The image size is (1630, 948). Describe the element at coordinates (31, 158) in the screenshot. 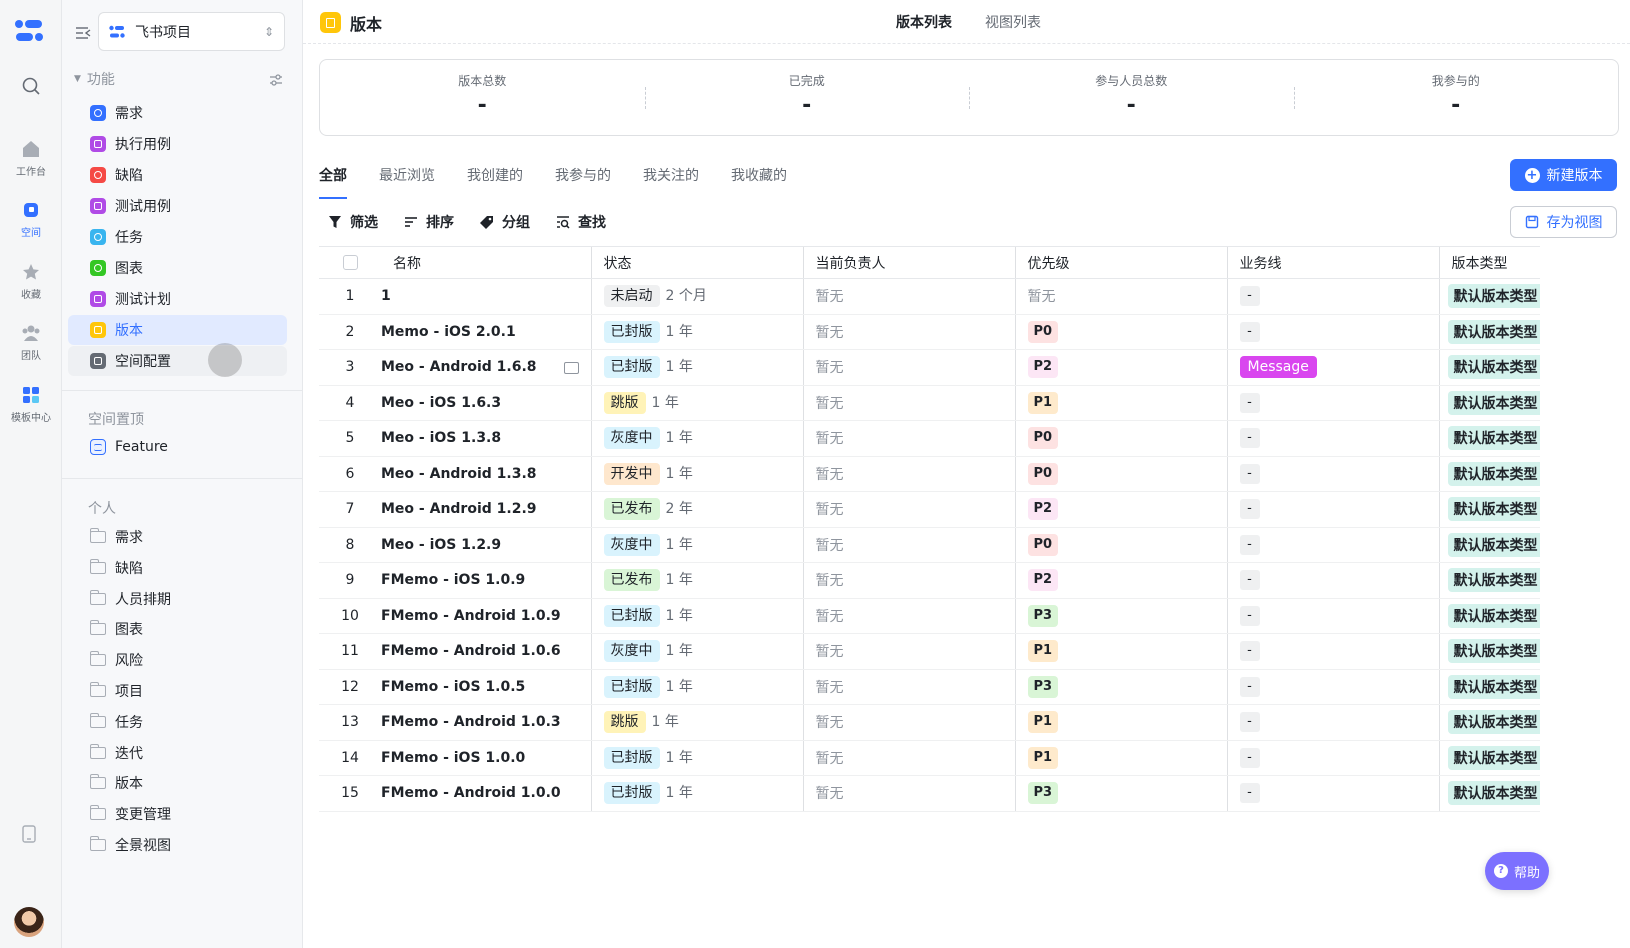

I see `rail-workbench: 工作台` at that location.